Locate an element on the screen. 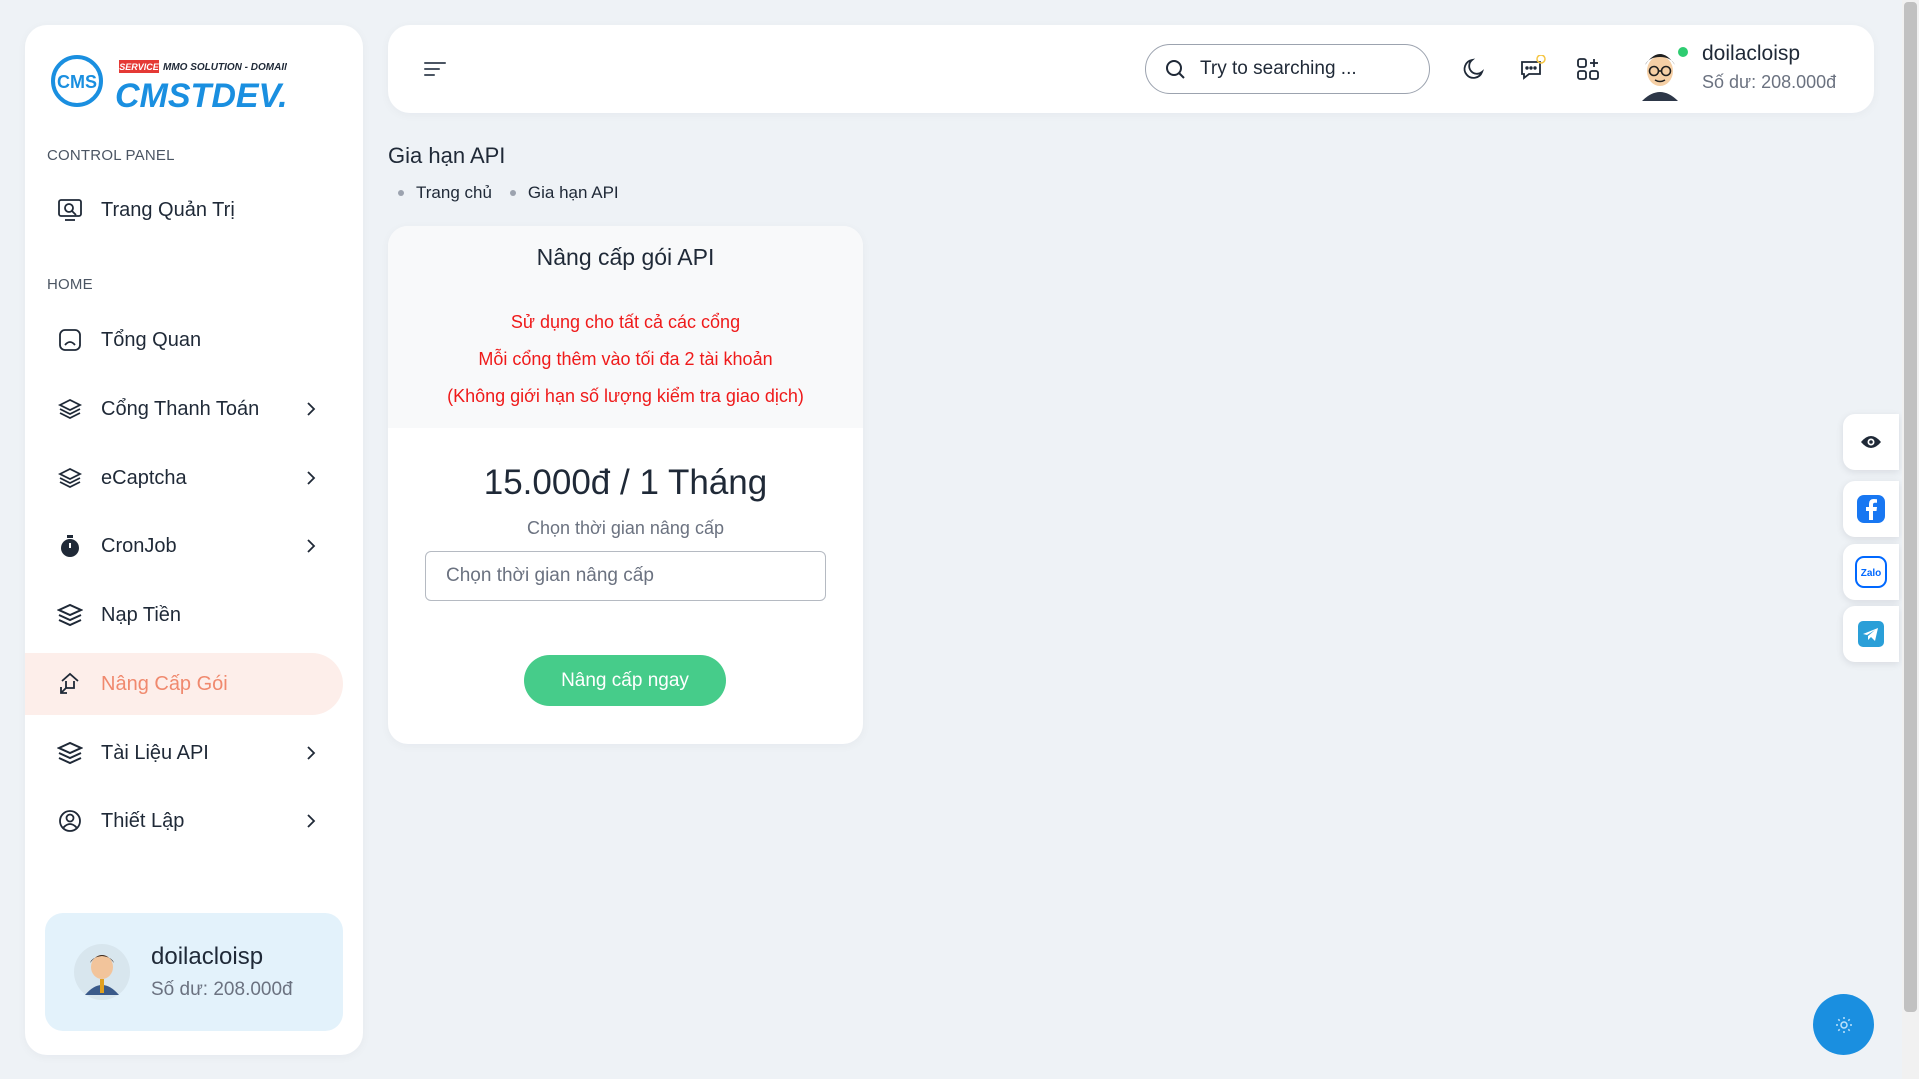  breadcrumb: Trang chủ Gia hạn API is located at coordinates (517, 193).